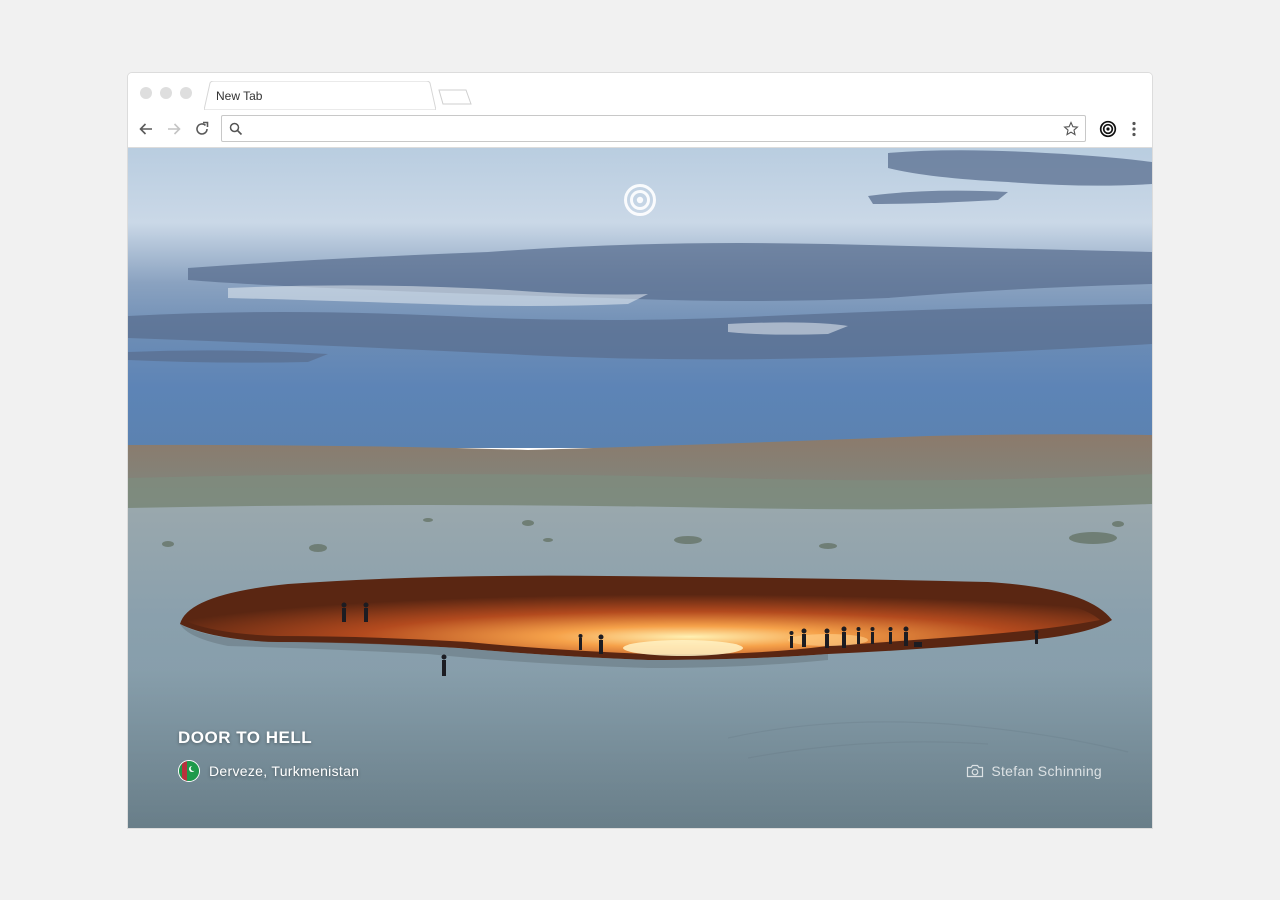 This screenshot has height=900, width=1280. I want to click on address-input, so click(648, 128).